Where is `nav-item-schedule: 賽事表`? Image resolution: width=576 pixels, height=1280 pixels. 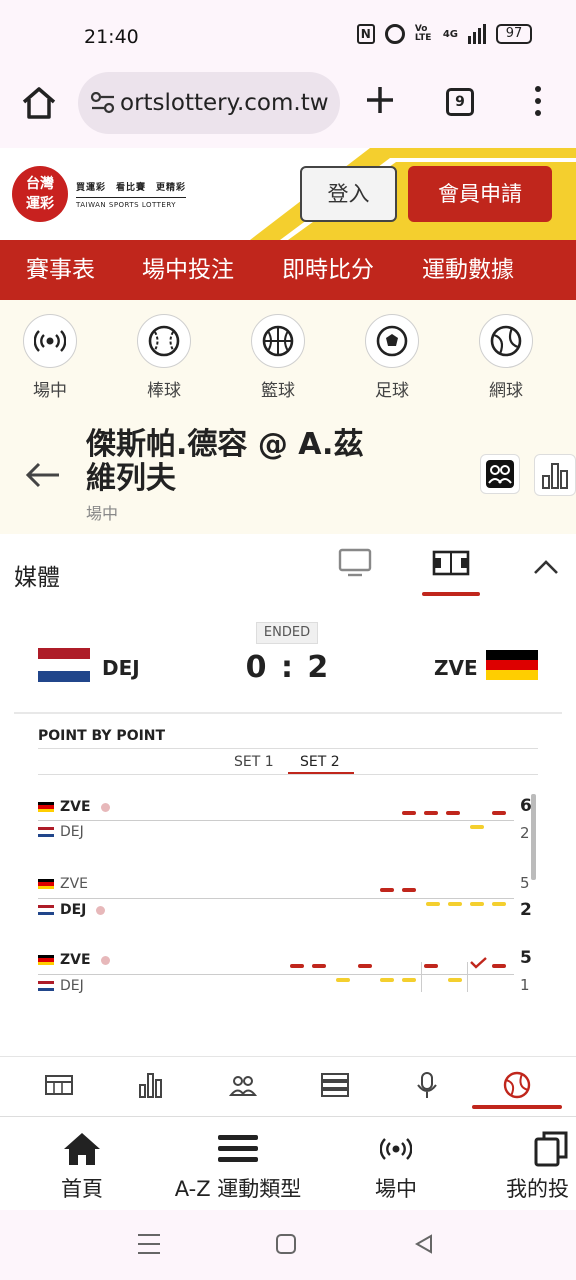 nav-item-schedule: 賽事表 is located at coordinates (60, 270).